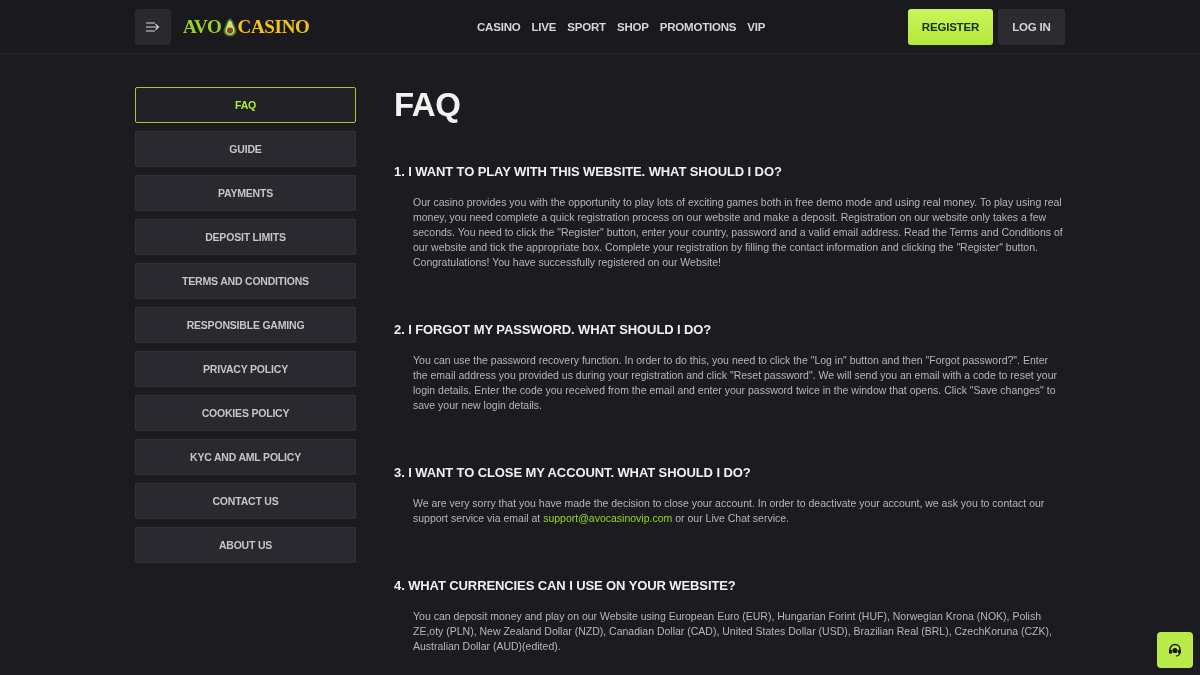 Image resolution: width=1200 pixels, height=675 pixels. Describe the element at coordinates (735, 383) in the screenshot. I see `faq-answer: You can use the password recovery function. In order to do this, you need to click the "Log in" button and then "Forgot password?". Enter the email address you provided us during your registration and click "Reset password". We will send you an email with a code to reset your login details. Enter the code you received from the email and enter your password twice in the window that opens. Click "Save changes" to save your new login details.` at that location.